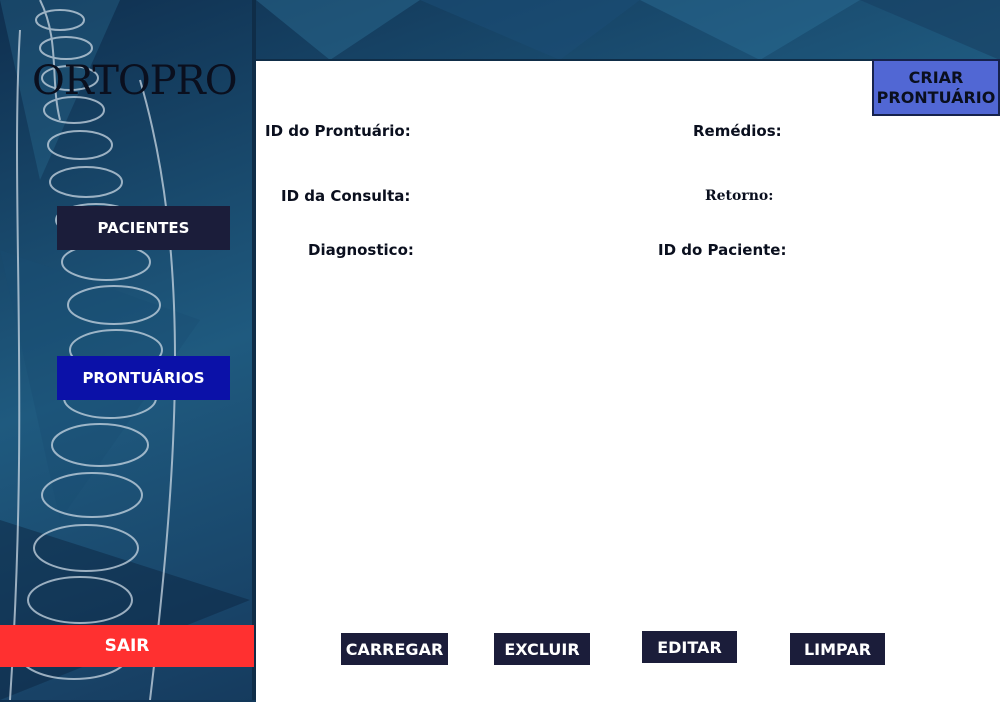 This screenshot has height=702, width=1000. I want to click on sair-button: SAIR, so click(127, 646).